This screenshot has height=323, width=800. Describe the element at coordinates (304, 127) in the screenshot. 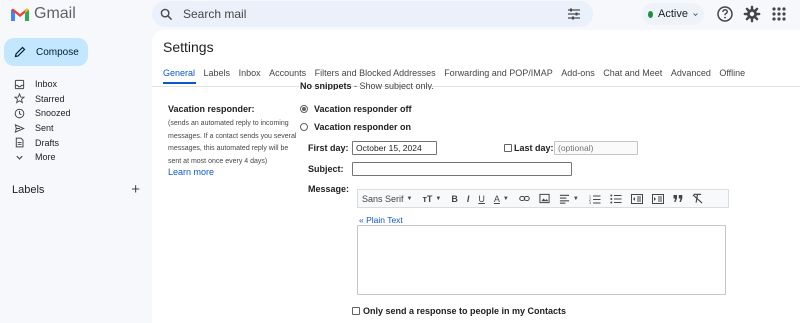

I see `vacation-on-radio` at that location.